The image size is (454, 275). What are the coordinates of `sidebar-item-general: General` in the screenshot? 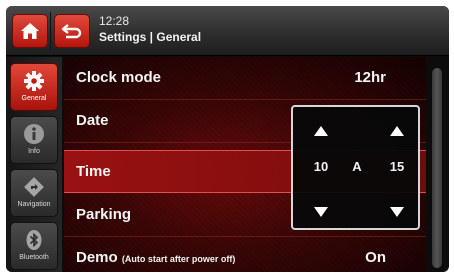 It's located at (34, 87).